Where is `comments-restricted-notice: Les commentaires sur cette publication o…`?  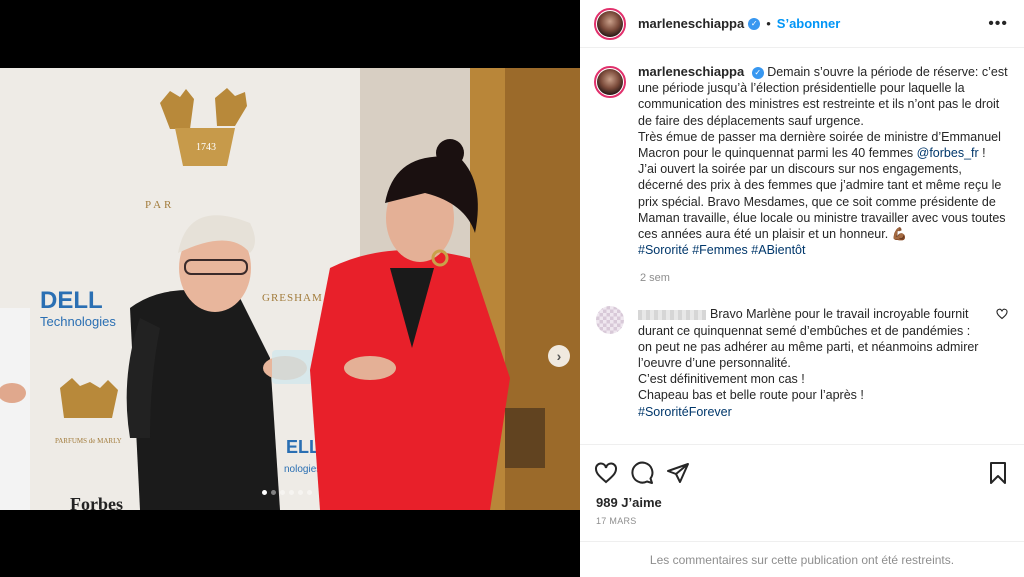
comments-restricted-notice: Les commentaires sur cette publication o… is located at coordinates (802, 559).